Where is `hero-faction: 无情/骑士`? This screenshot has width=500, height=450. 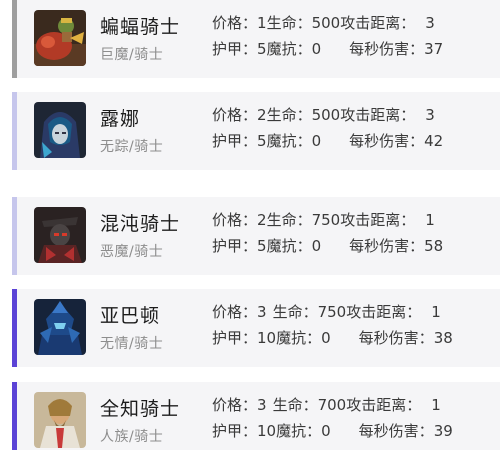
hero-faction: 无情/骑士 is located at coordinates (132, 344).